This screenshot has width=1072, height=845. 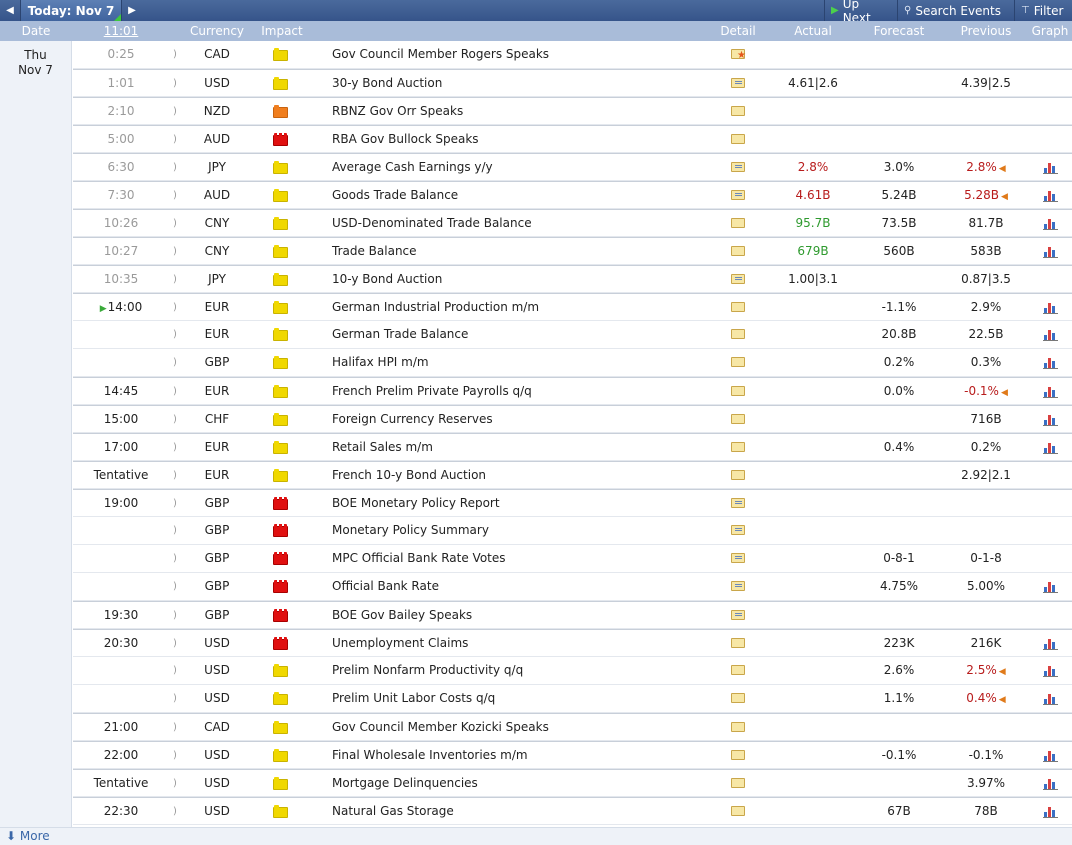 I want to click on event-row: 0:25) CAD Gov Council Member Rogers Speaks, so click(x=572, y=55).